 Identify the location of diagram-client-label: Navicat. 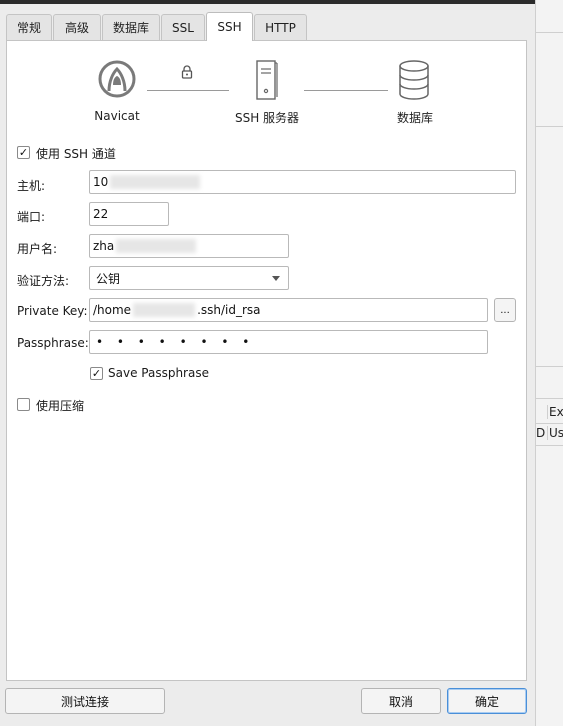
(117, 116).